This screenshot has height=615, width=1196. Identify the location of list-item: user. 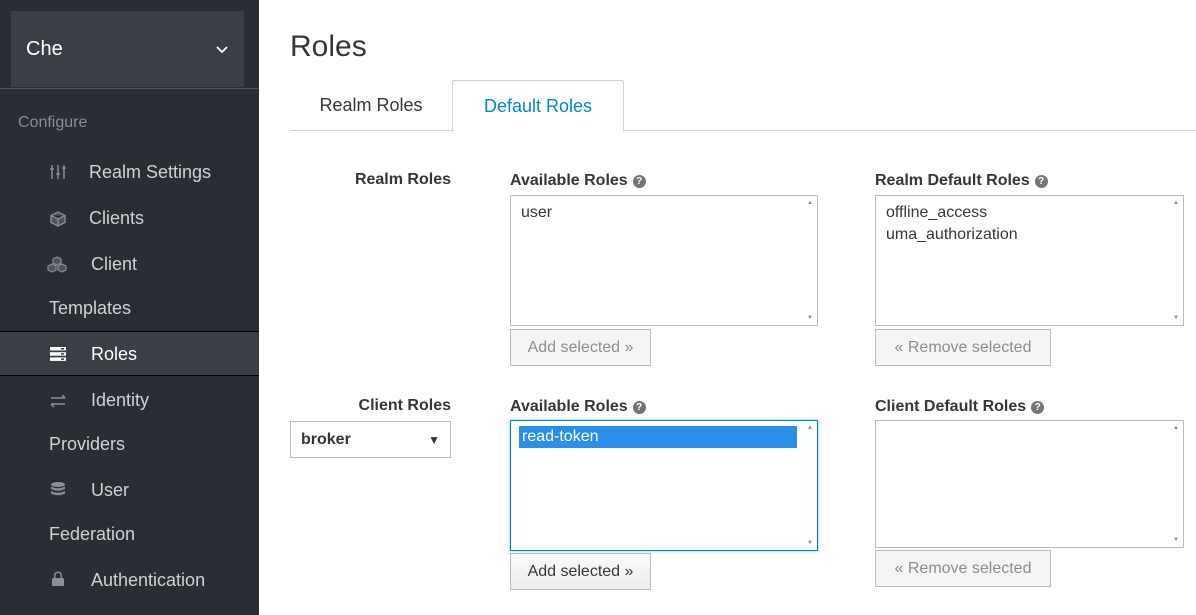
(664, 213).